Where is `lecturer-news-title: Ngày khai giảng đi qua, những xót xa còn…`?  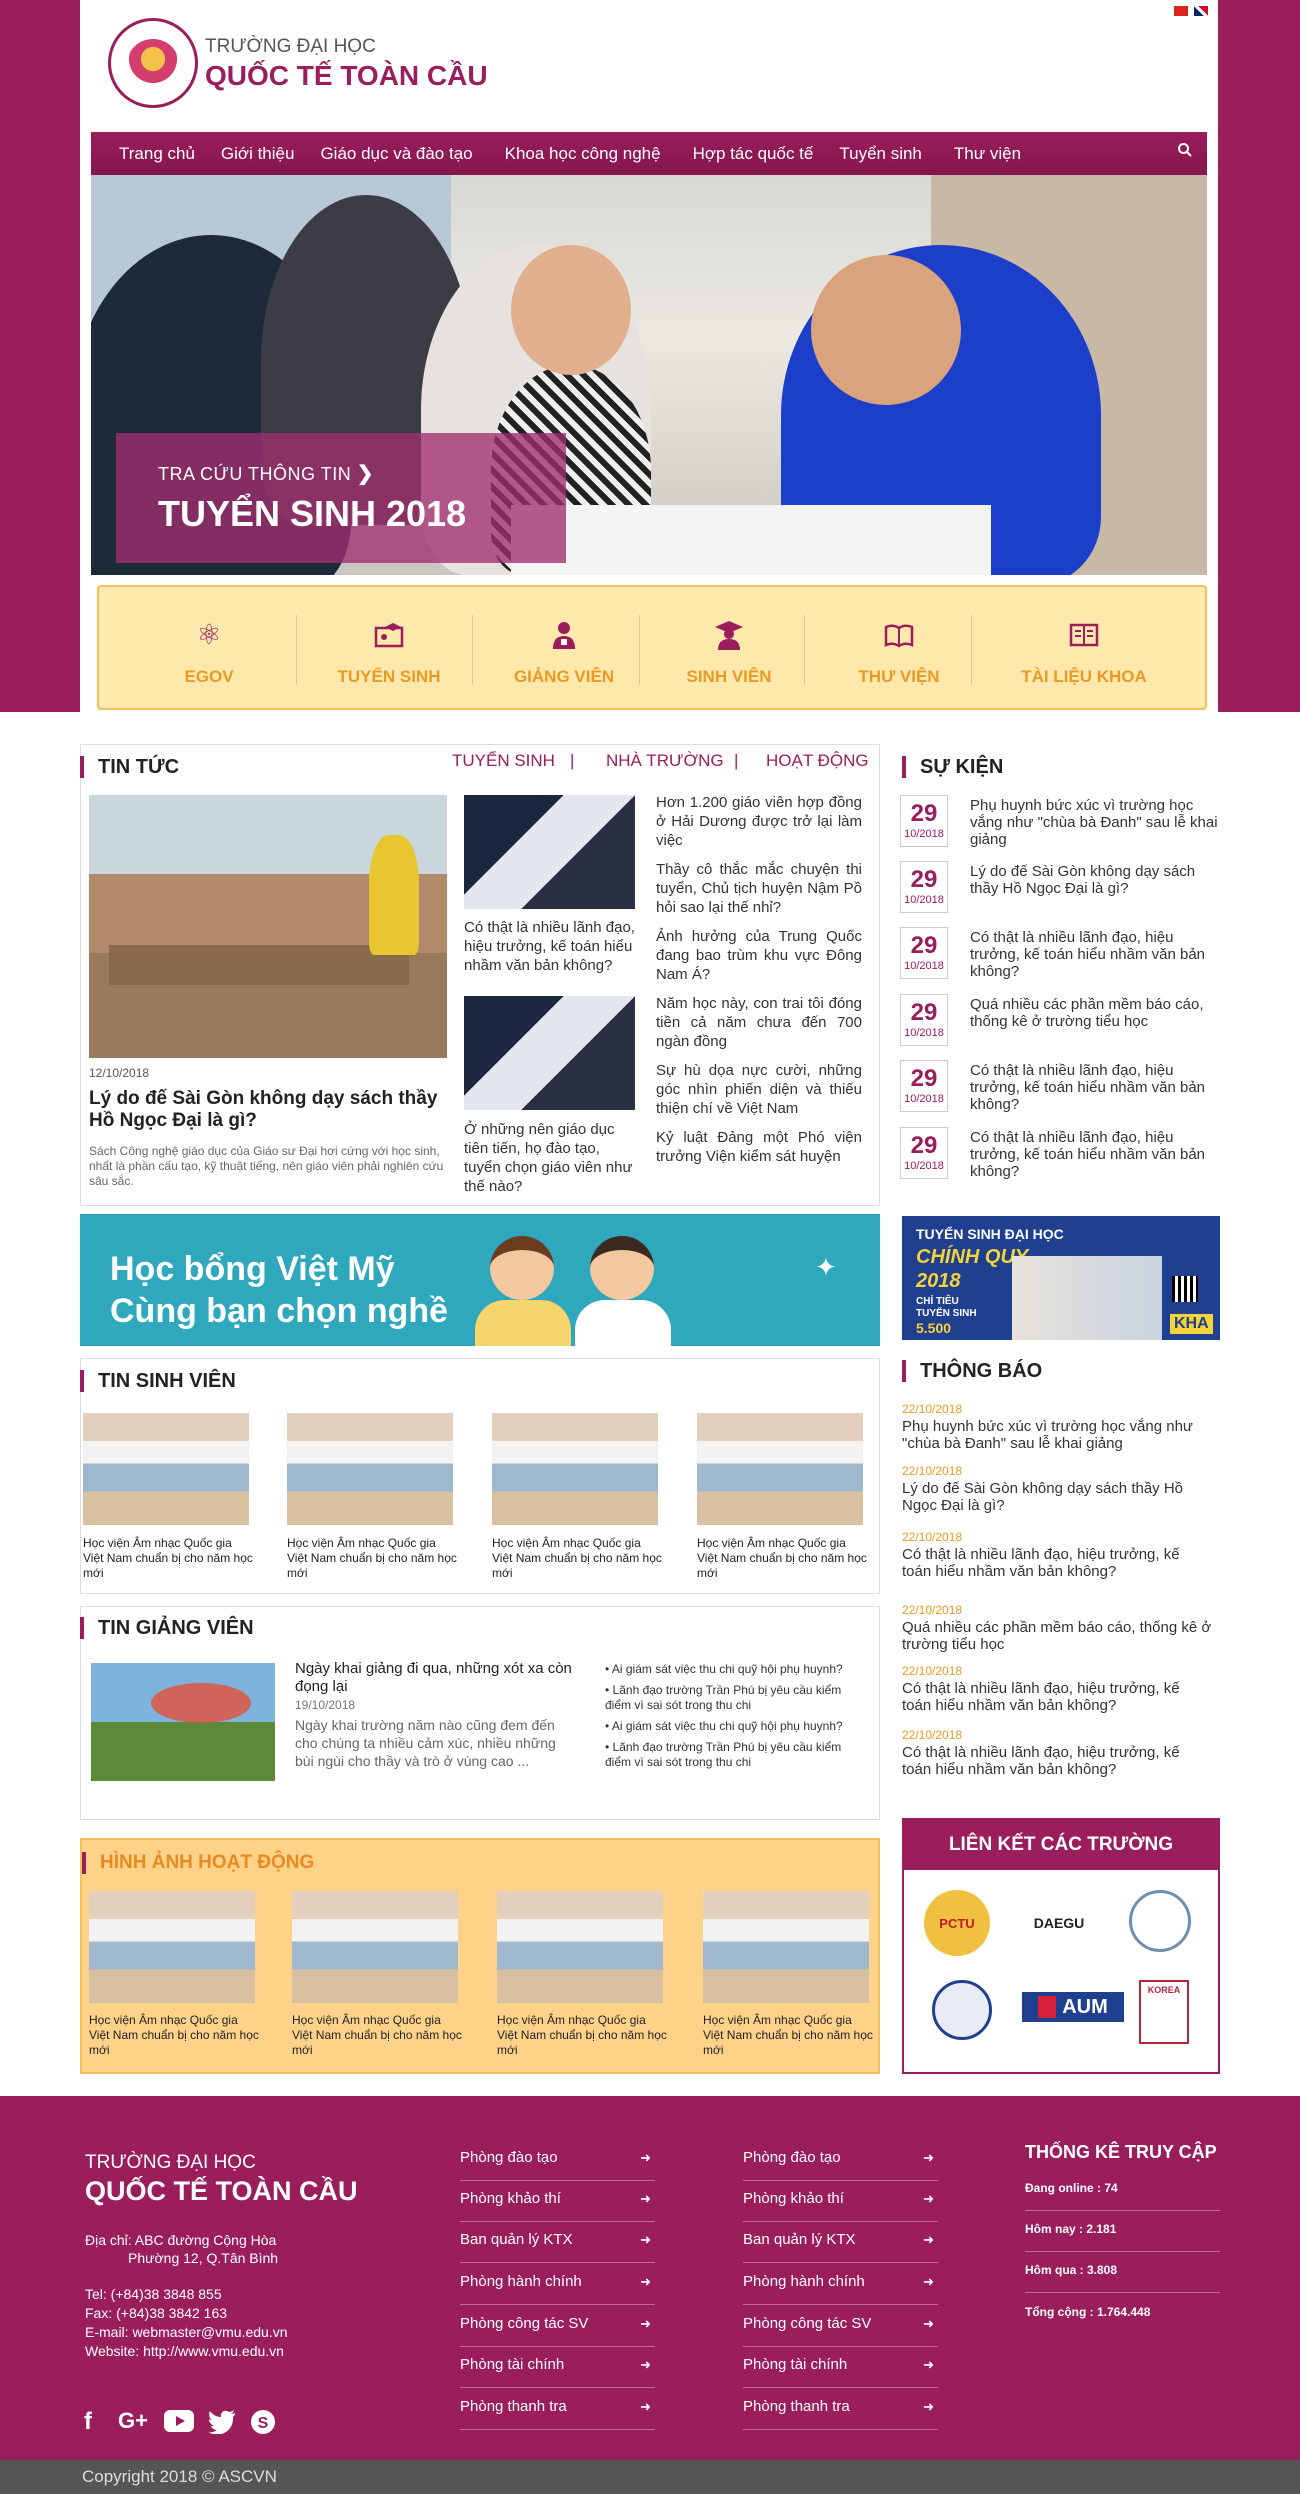 lecturer-news-title: Ngày khai giảng đi qua, những xót xa còn… is located at coordinates (435, 1678).